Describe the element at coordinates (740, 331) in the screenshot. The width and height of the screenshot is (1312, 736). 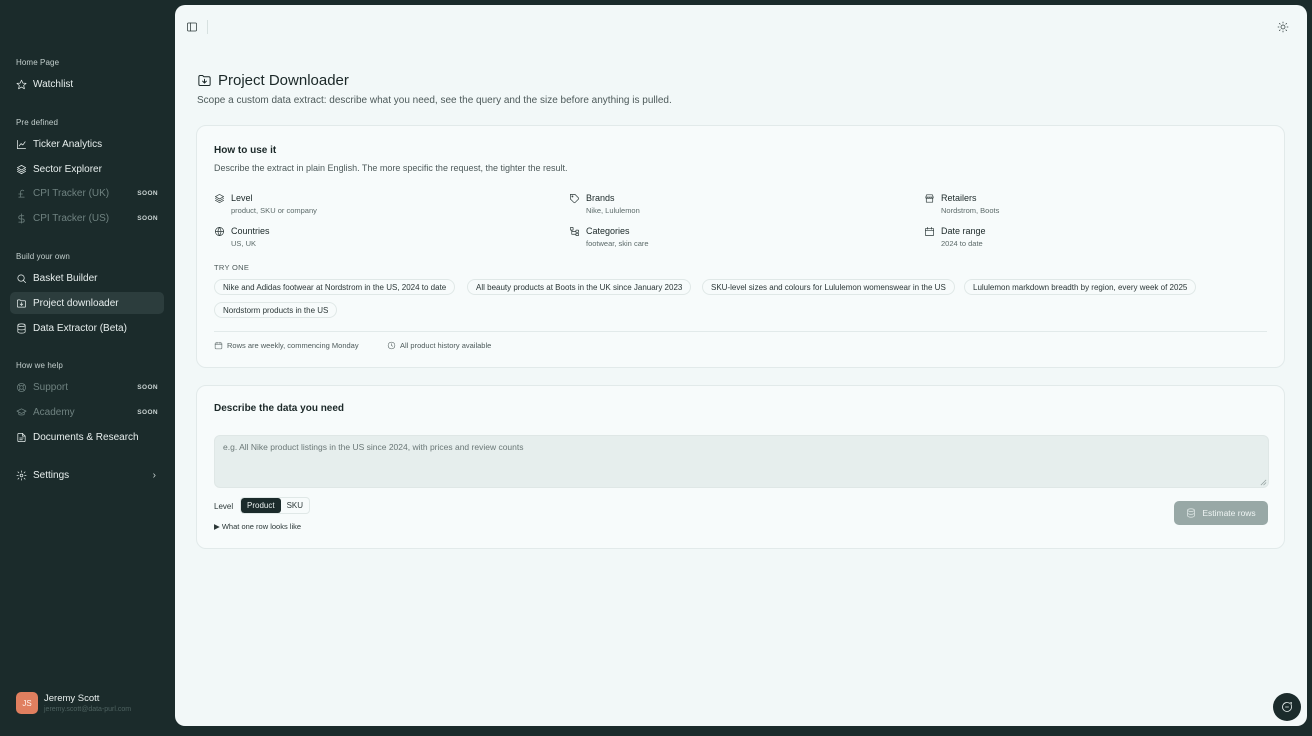
I see `card-divider` at that location.